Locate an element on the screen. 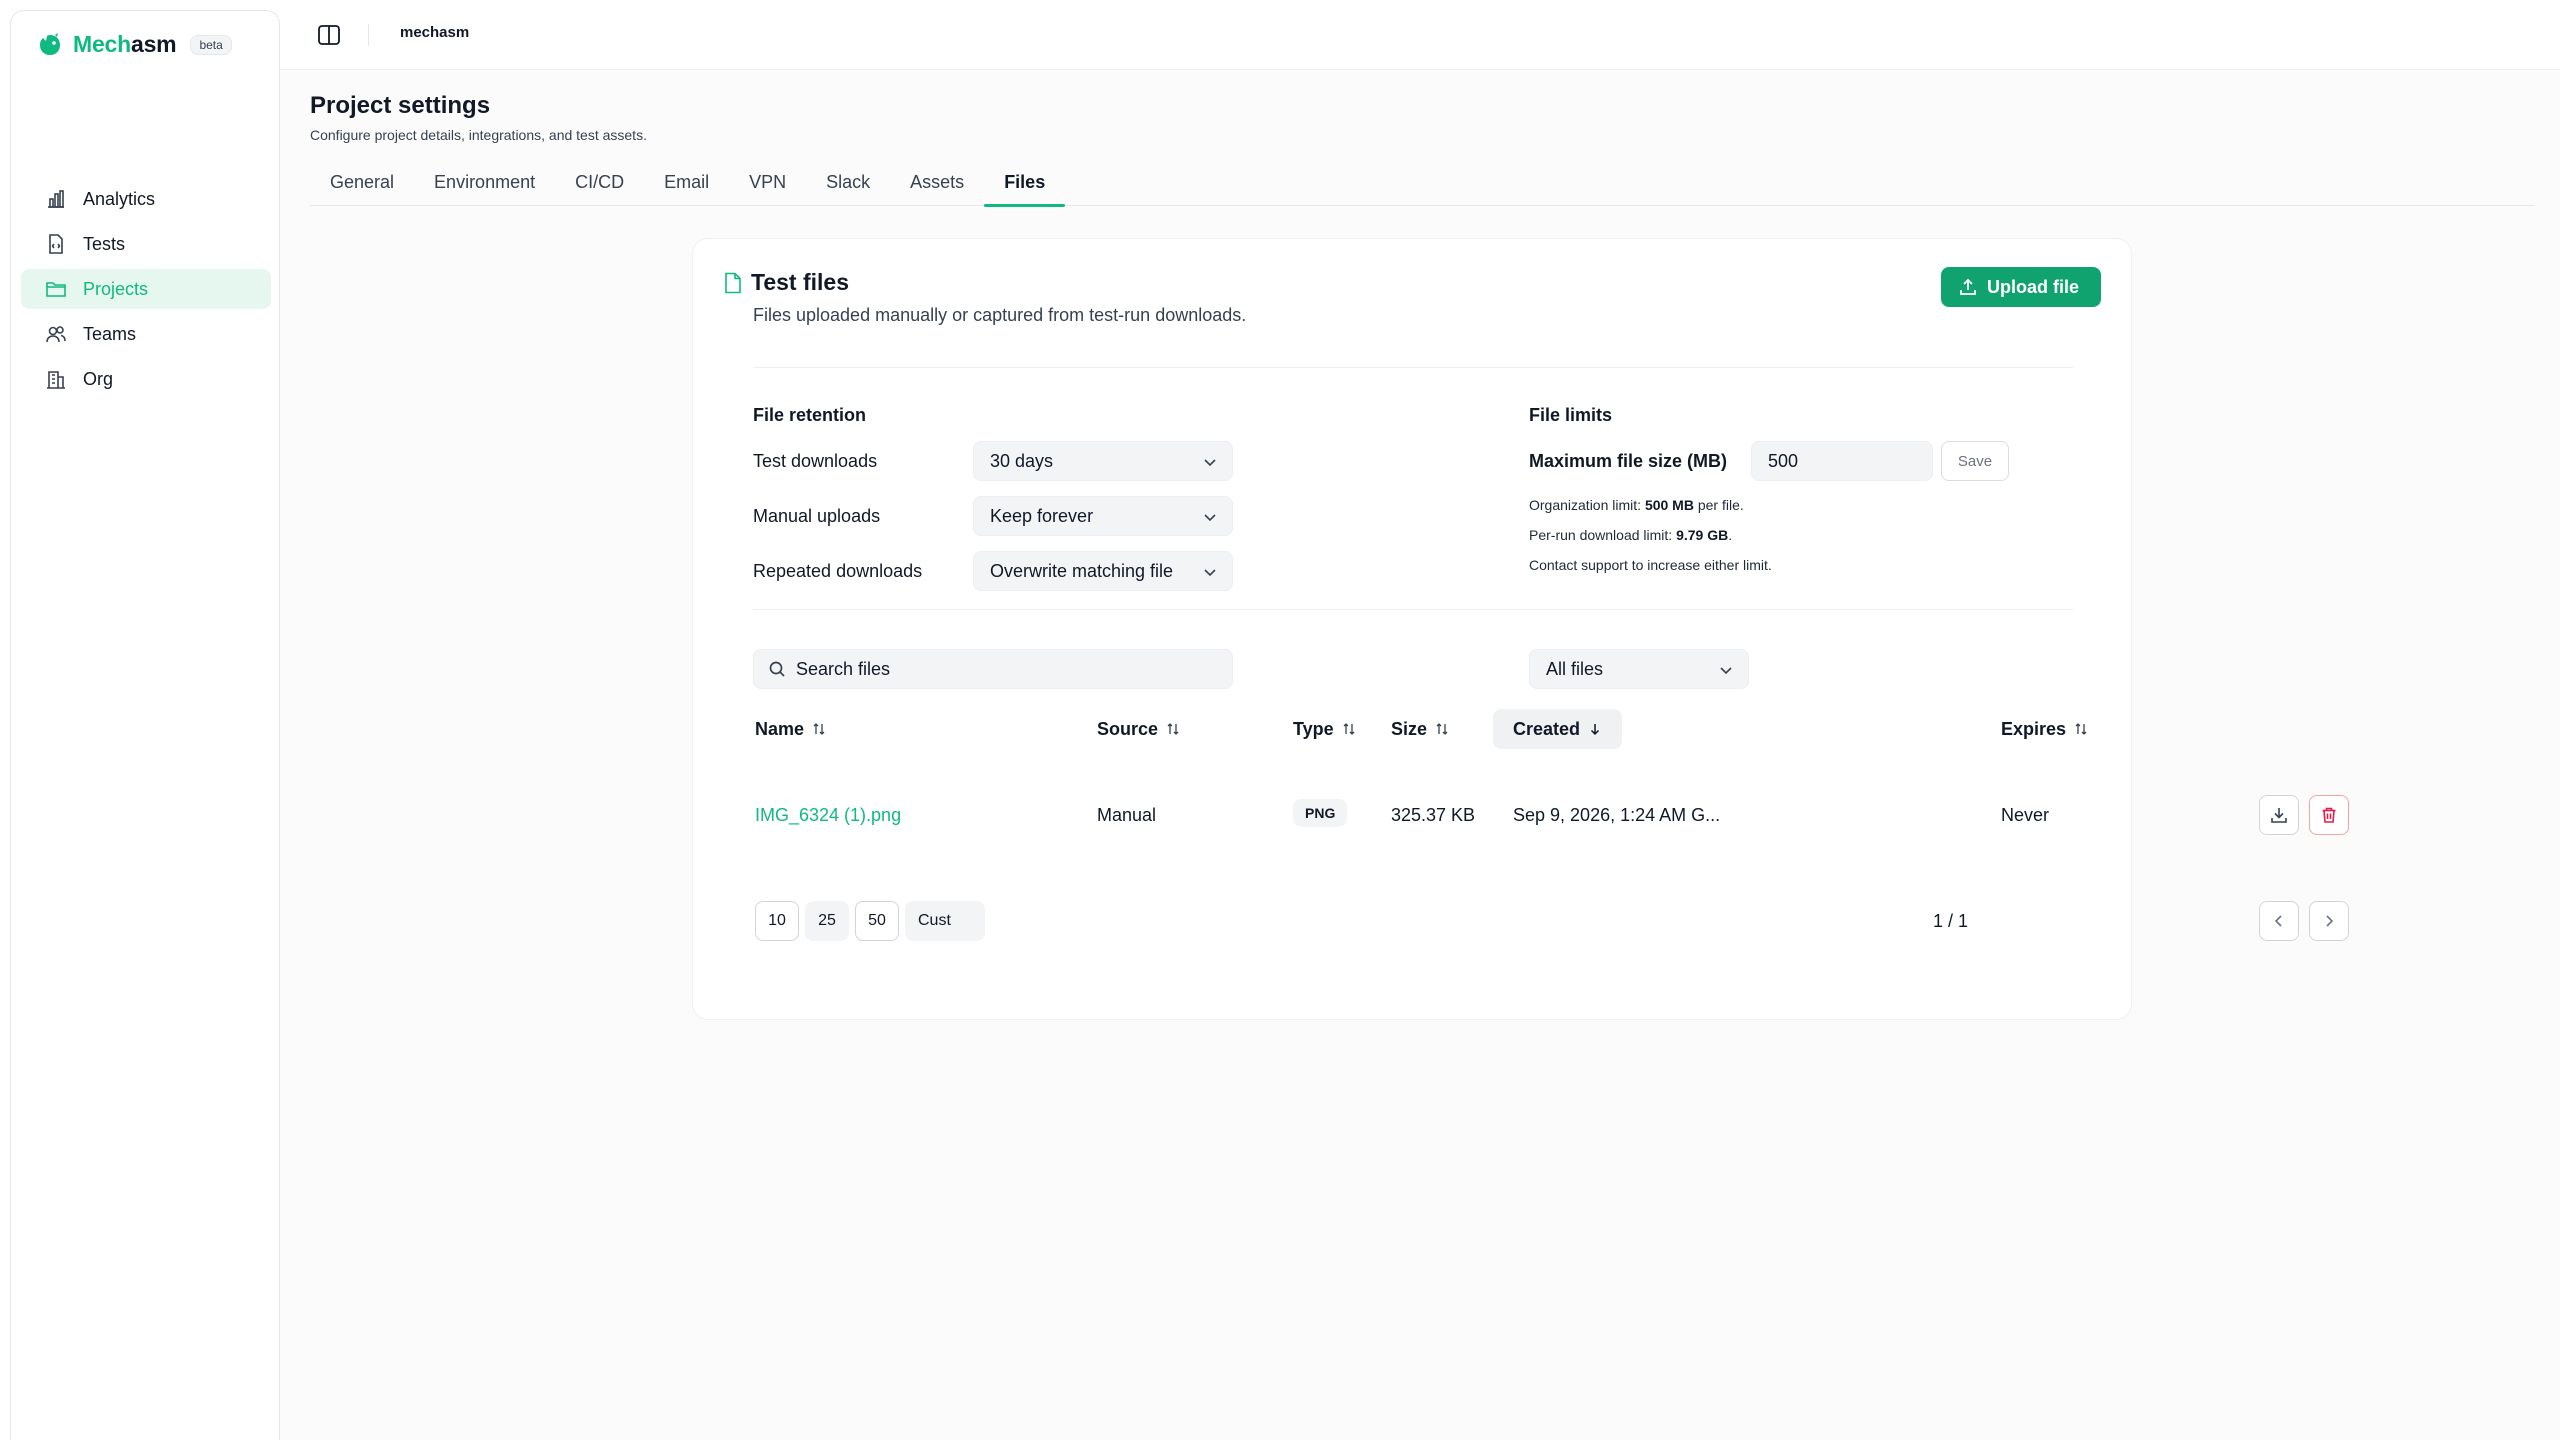 Image resolution: width=2560 pixels, height=1440 pixels. file-name-link: IMG_6324 (1).png is located at coordinates (828, 815).